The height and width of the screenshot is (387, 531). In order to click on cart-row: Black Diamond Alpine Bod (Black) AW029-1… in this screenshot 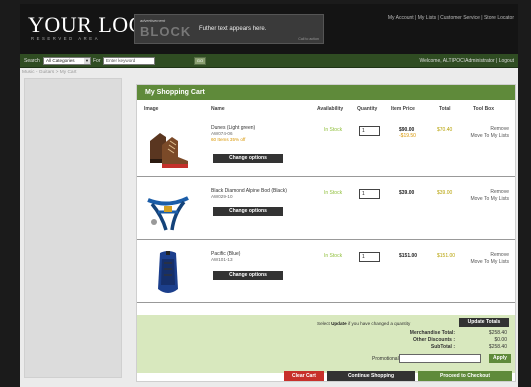, I will do `click(326, 210)`.